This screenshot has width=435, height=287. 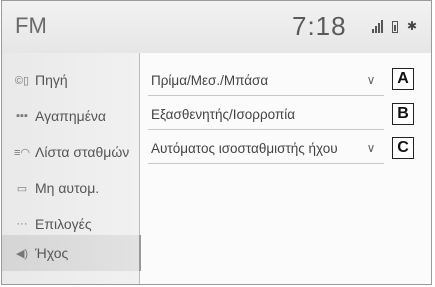 What do you see at coordinates (244, 148) in the screenshot?
I see `row-label: Αυτόματος ισοσταθμιστής ήχου` at bounding box center [244, 148].